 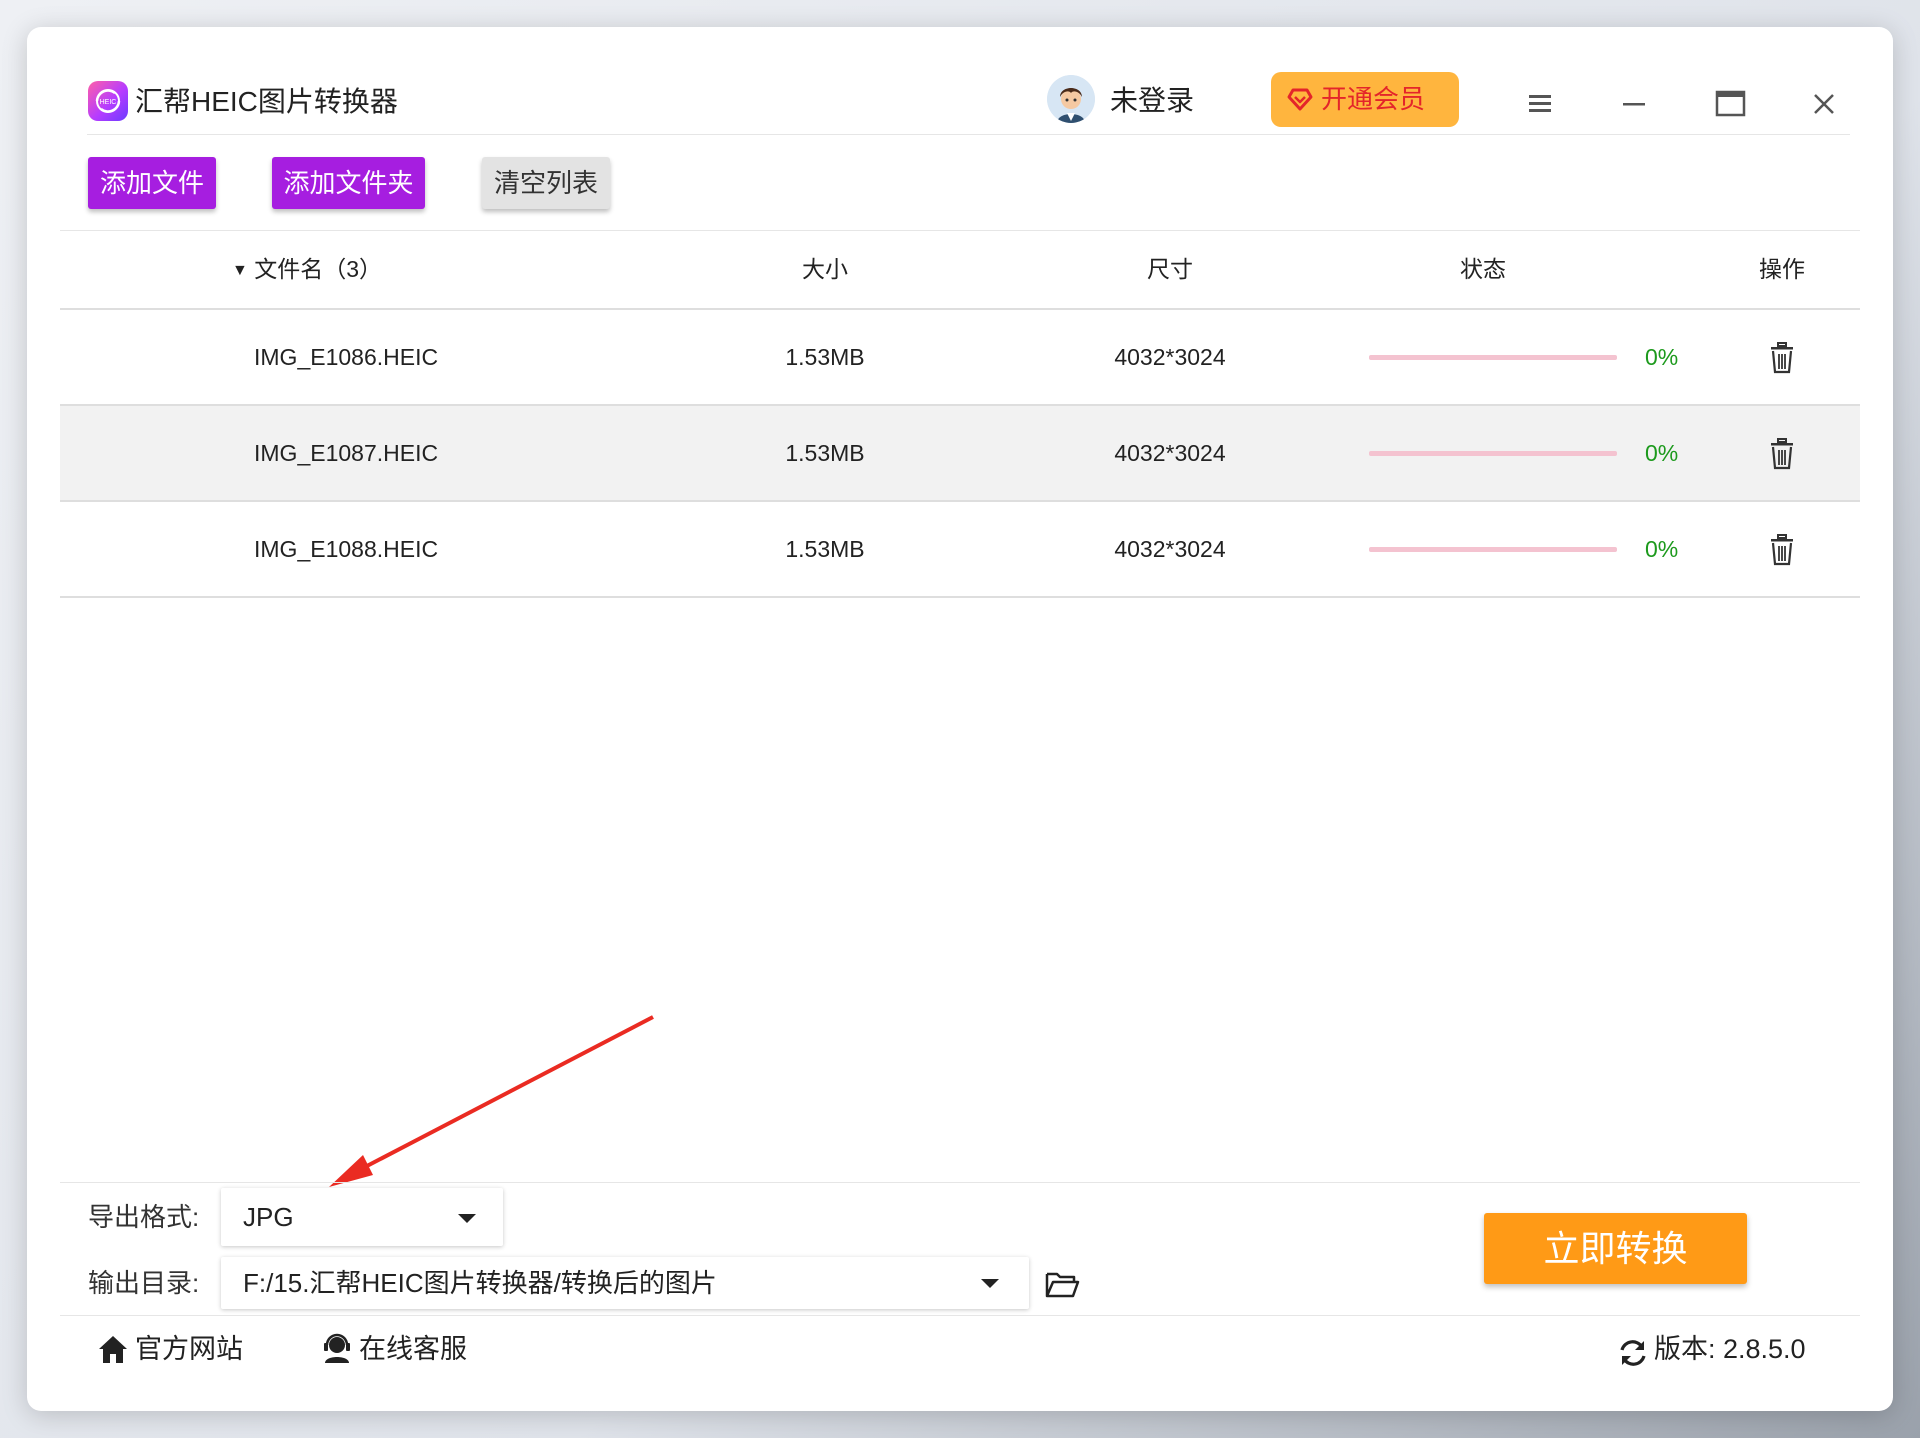 I want to click on version-info: 版本: 2.8.5.0, so click(x=1733, y=1351).